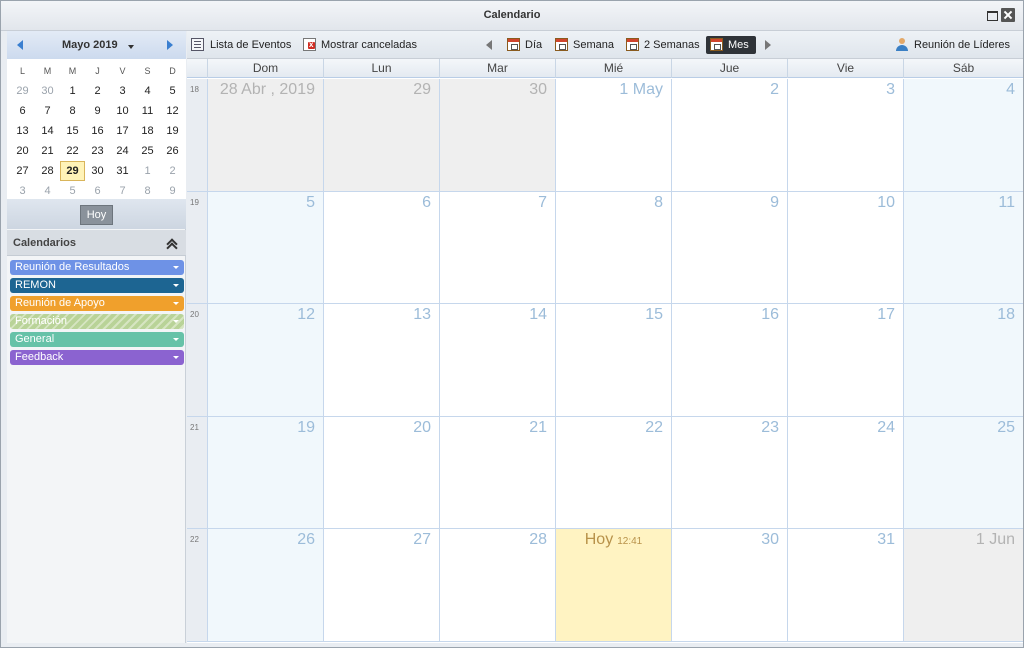  Describe the element at coordinates (361, 45) in the screenshot. I see `show-cancelled-button: Mostrar canceladas` at that location.